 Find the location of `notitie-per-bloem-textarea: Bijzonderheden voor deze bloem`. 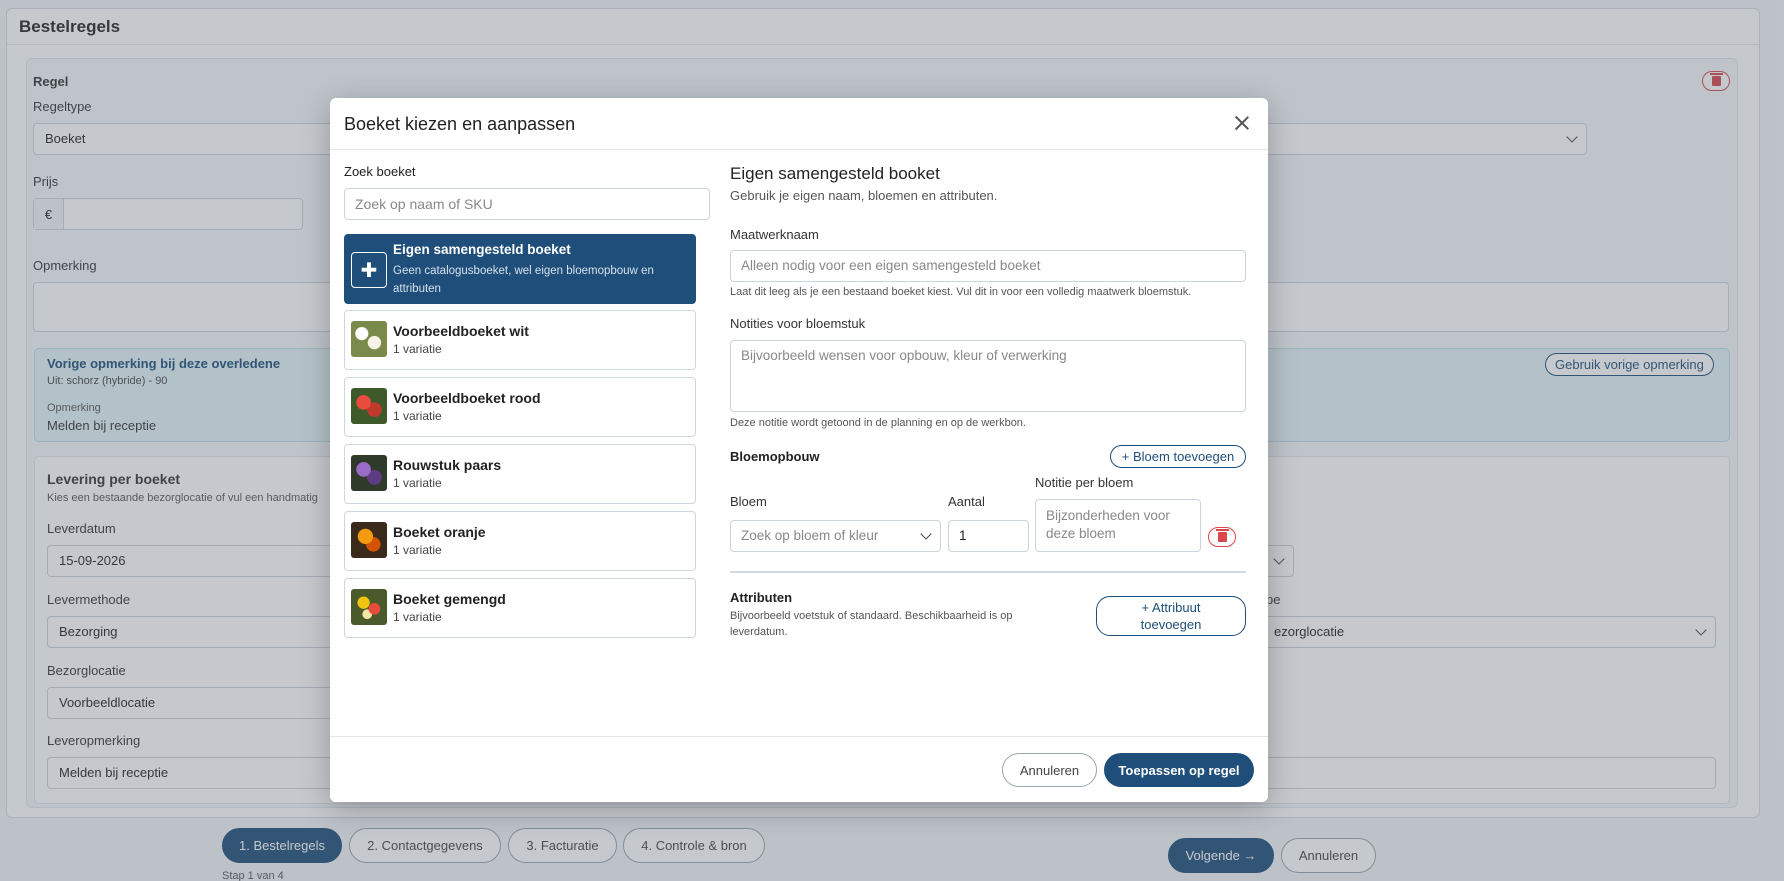

notitie-per-bloem-textarea: Bijzonderheden voor deze bloem is located at coordinates (1118, 525).